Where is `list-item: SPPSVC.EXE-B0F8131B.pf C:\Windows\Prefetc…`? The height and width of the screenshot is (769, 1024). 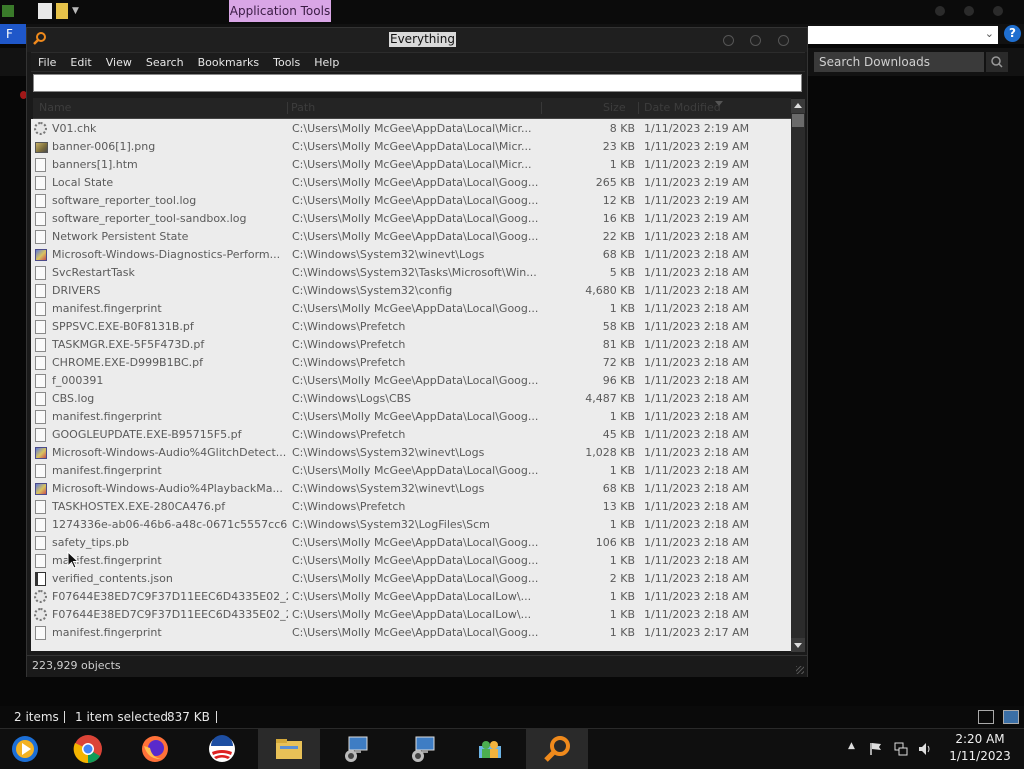
list-item: SPPSVC.EXE-B0F8131B.pf C:\Windows\Prefetc… is located at coordinates (411, 327).